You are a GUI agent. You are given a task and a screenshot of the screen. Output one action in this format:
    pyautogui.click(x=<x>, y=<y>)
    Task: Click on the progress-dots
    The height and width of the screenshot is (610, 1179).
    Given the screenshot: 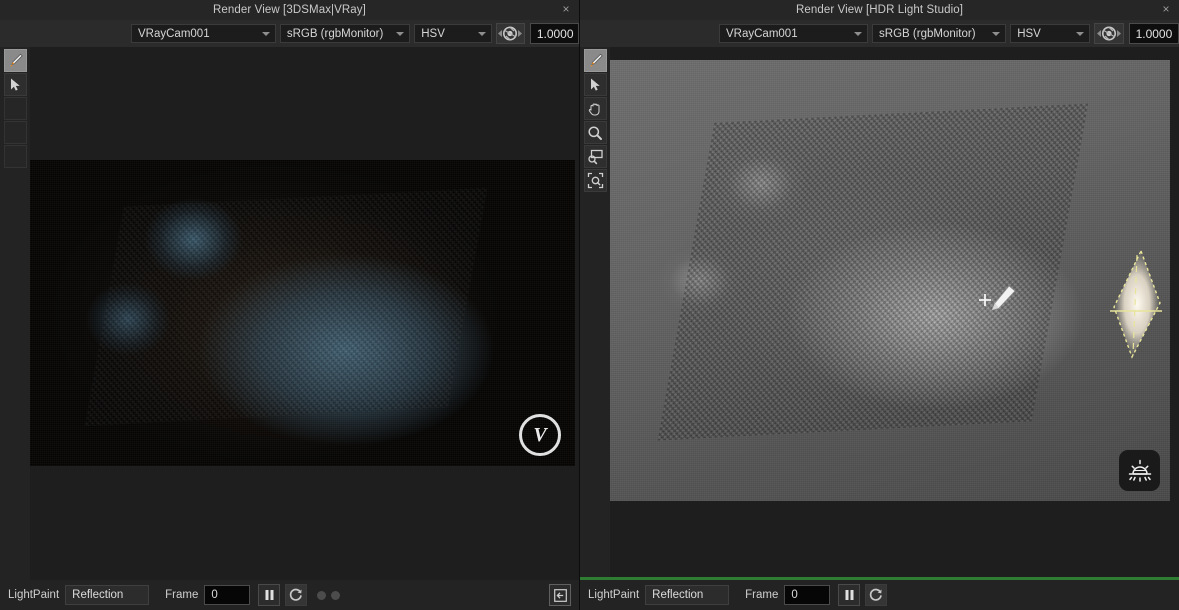 What is the action you would take?
    pyautogui.click(x=329, y=595)
    